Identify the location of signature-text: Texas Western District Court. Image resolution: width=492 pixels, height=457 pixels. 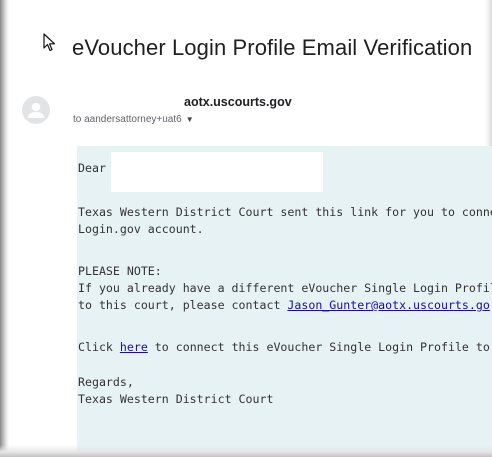
(176, 399).